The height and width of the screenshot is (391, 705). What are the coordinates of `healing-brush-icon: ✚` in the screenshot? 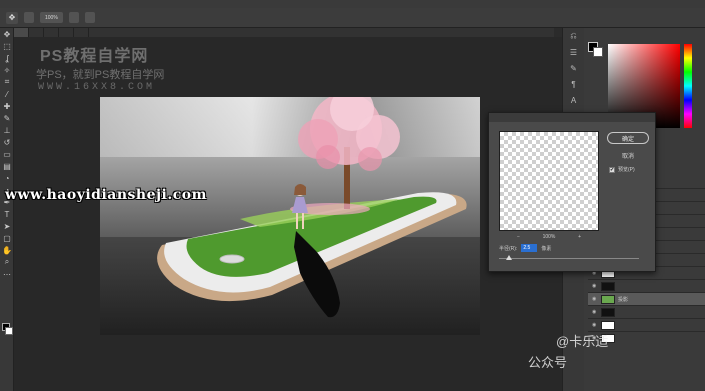 It's located at (7, 106).